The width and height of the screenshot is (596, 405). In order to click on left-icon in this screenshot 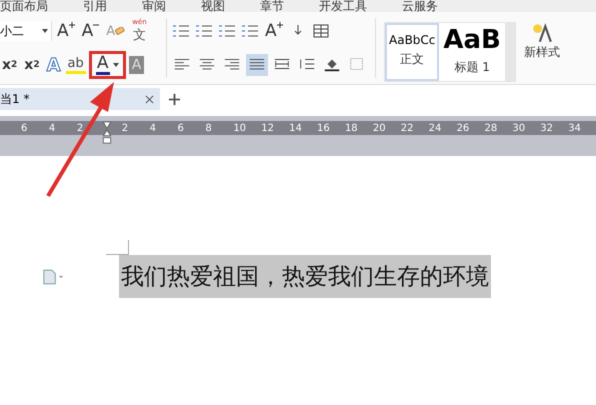, I will do `click(182, 64)`.